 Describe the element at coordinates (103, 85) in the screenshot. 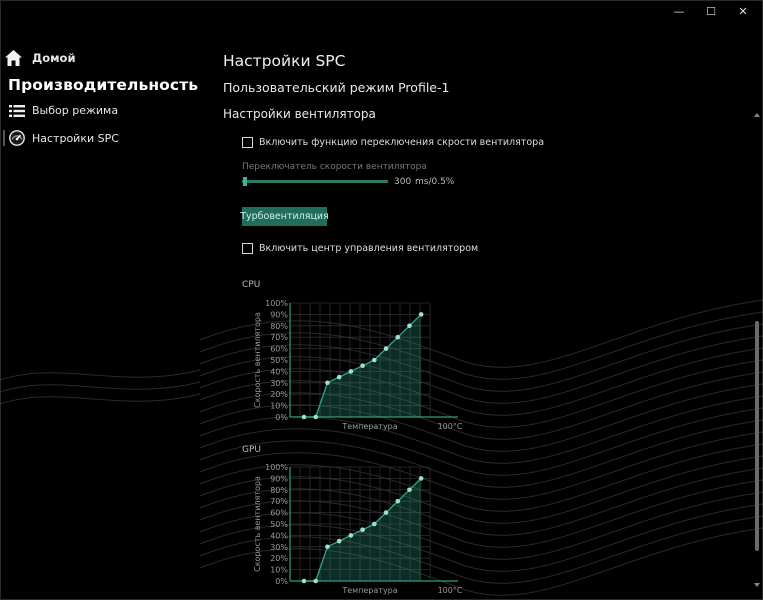

I see `section-title: Производительность` at that location.